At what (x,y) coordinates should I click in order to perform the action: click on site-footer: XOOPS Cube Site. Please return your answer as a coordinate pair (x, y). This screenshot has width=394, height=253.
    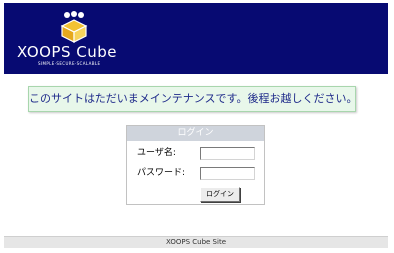
    Looking at the image, I should click on (196, 242).